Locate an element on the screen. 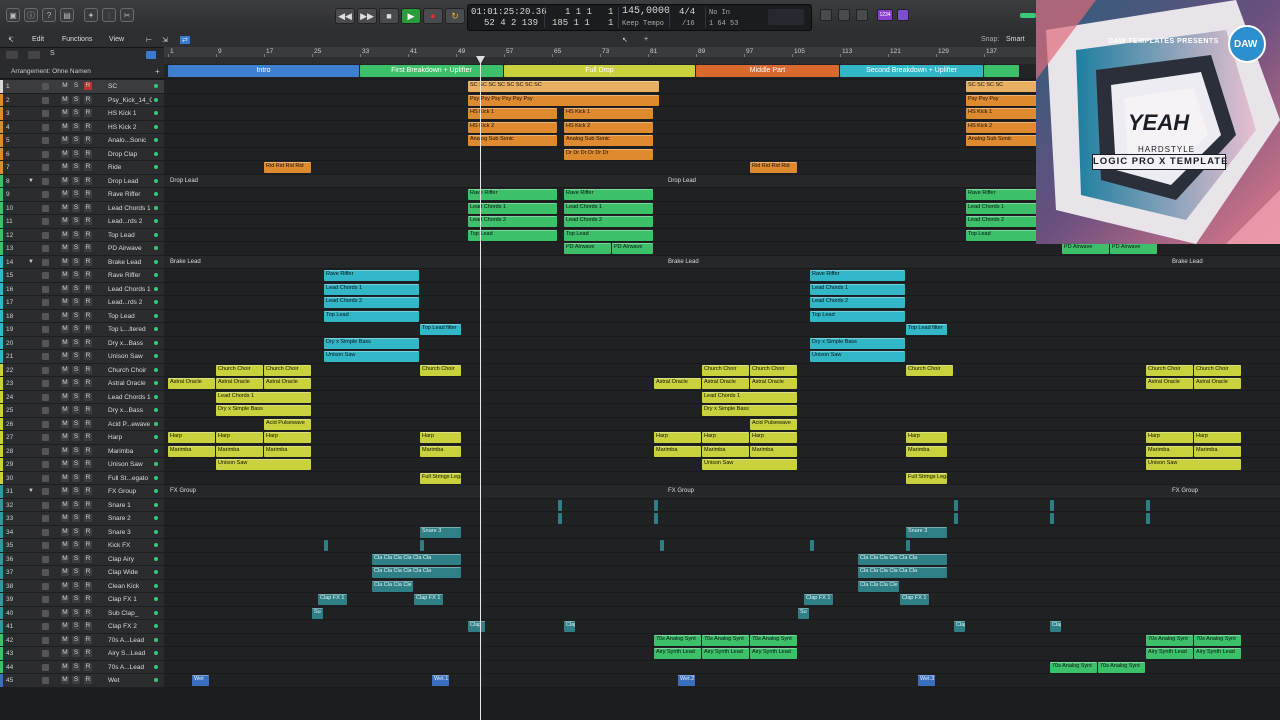 The width and height of the screenshot is (1280, 720). track-name: Ride is located at coordinates (130, 167).